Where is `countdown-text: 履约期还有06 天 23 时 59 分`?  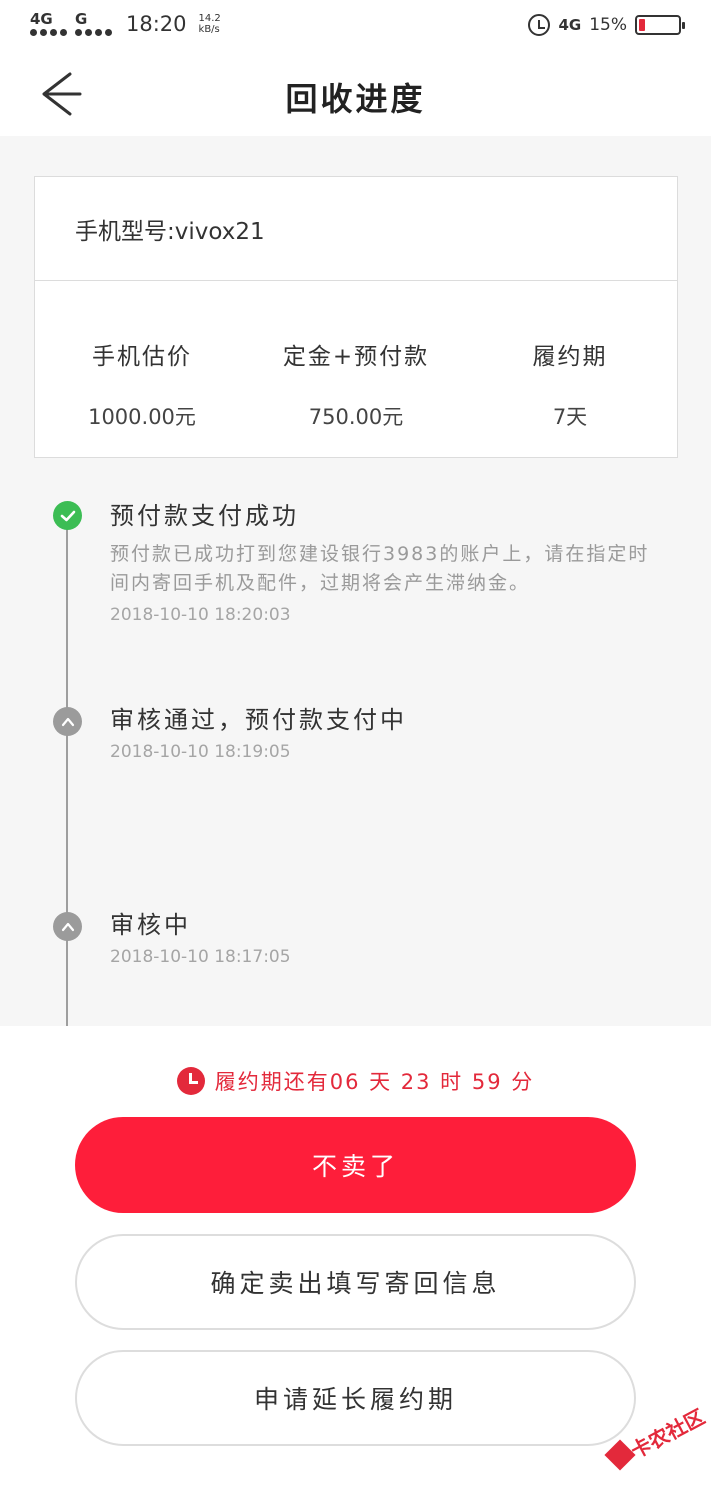 countdown-text: 履约期还有06 天 23 时 59 分 is located at coordinates (374, 1082).